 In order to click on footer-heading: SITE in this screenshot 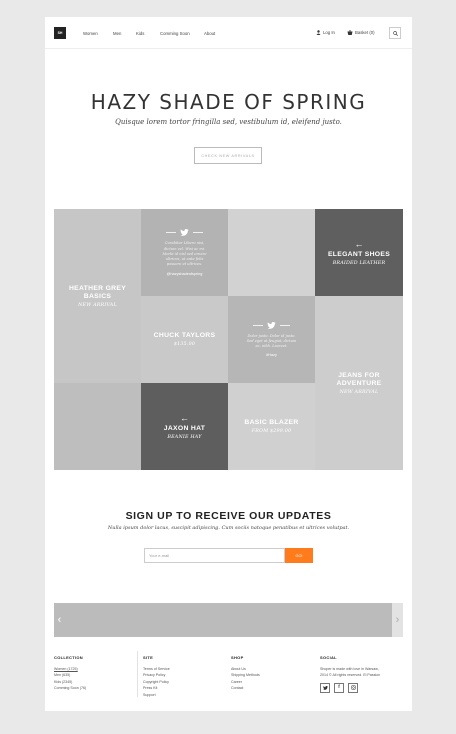, I will do `click(148, 657)`.